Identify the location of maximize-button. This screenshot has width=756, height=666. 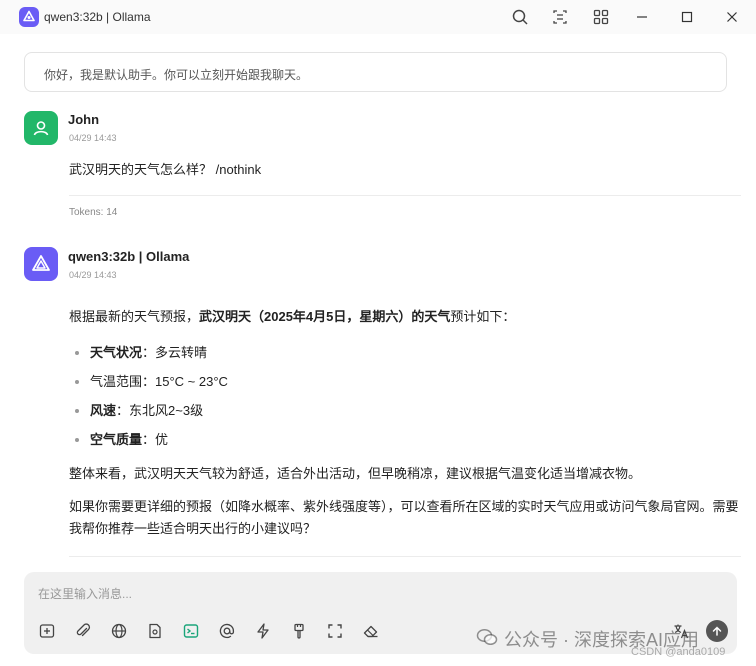
(687, 17).